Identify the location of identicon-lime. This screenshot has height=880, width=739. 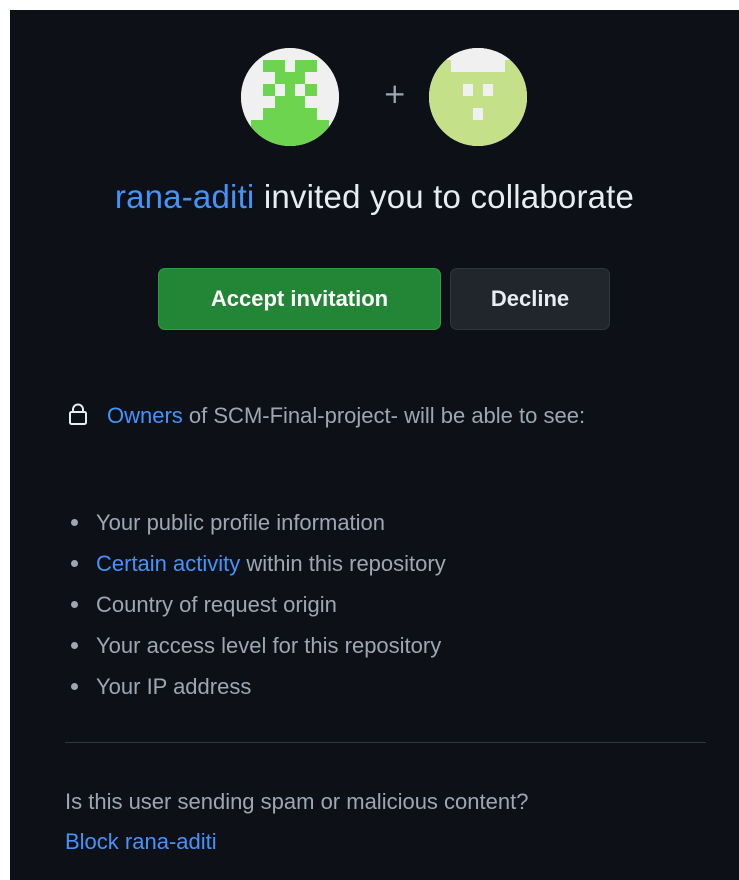
(478, 97).